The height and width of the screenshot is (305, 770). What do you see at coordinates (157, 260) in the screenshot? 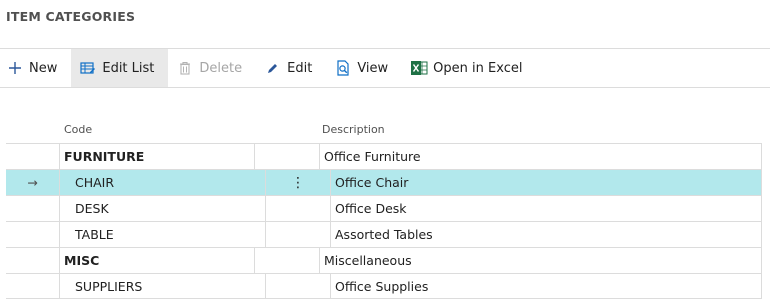
I see `code-cell: MISC` at bounding box center [157, 260].